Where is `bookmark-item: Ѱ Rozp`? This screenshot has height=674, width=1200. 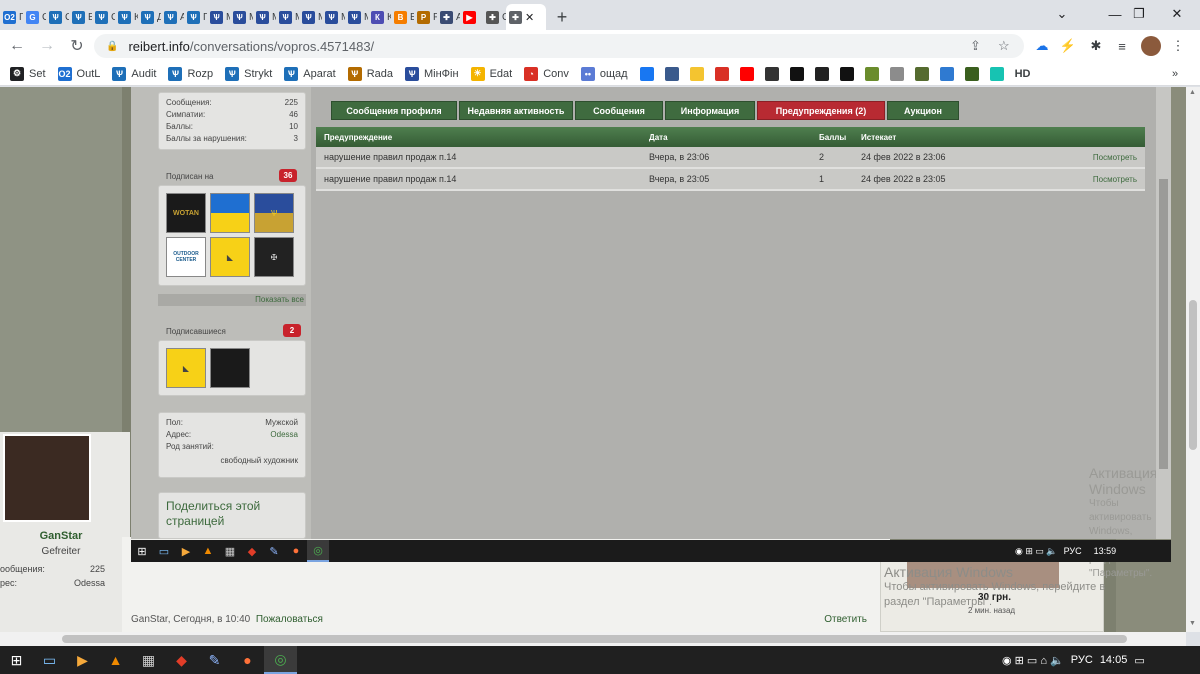
bookmark-item: Ѱ Rozp is located at coordinates (190, 73).